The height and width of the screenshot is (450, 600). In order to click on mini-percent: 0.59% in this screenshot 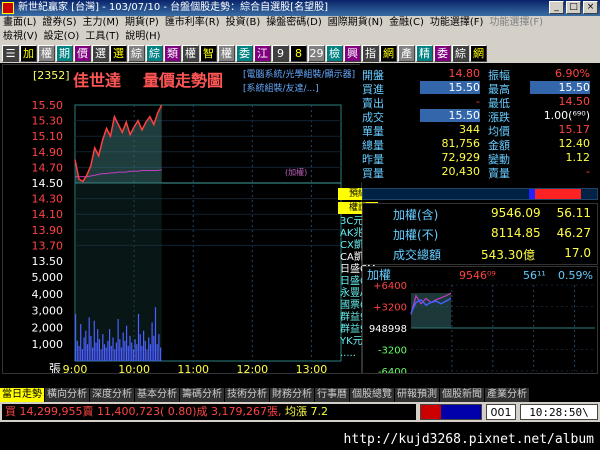, I will do `click(575, 275)`.